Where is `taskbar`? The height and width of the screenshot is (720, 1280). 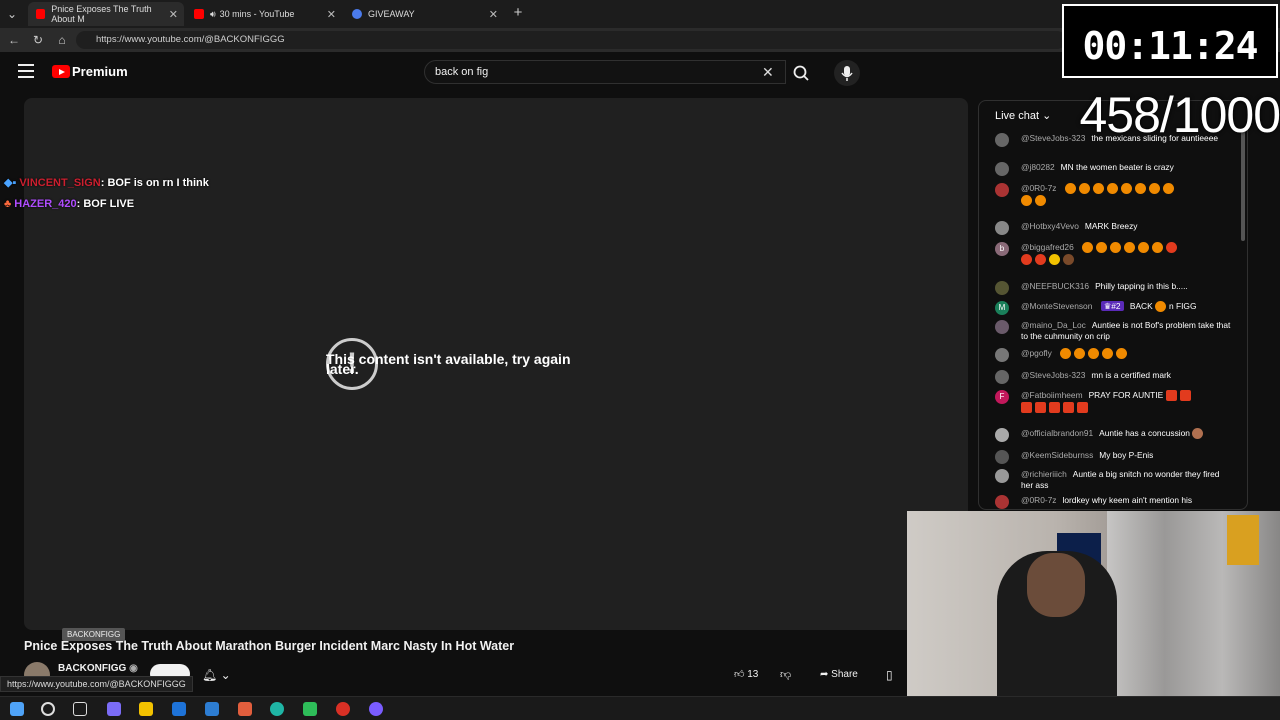
taskbar is located at coordinates (640, 708).